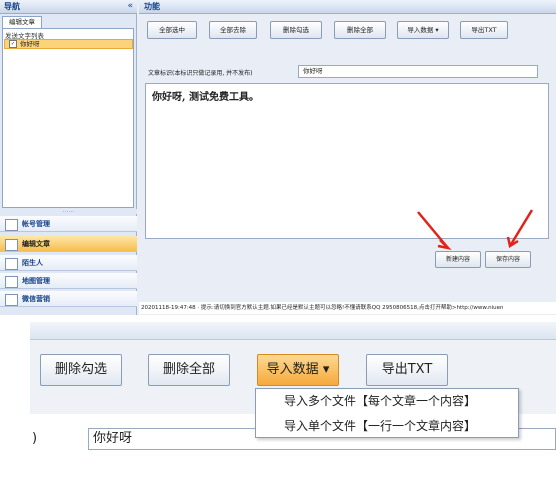 Image resolution: width=556 pixels, height=487 pixels. What do you see at coordinates (347, 7) in the screenshot?
I see `func-title: 功能` at bounding box center [347, 7].